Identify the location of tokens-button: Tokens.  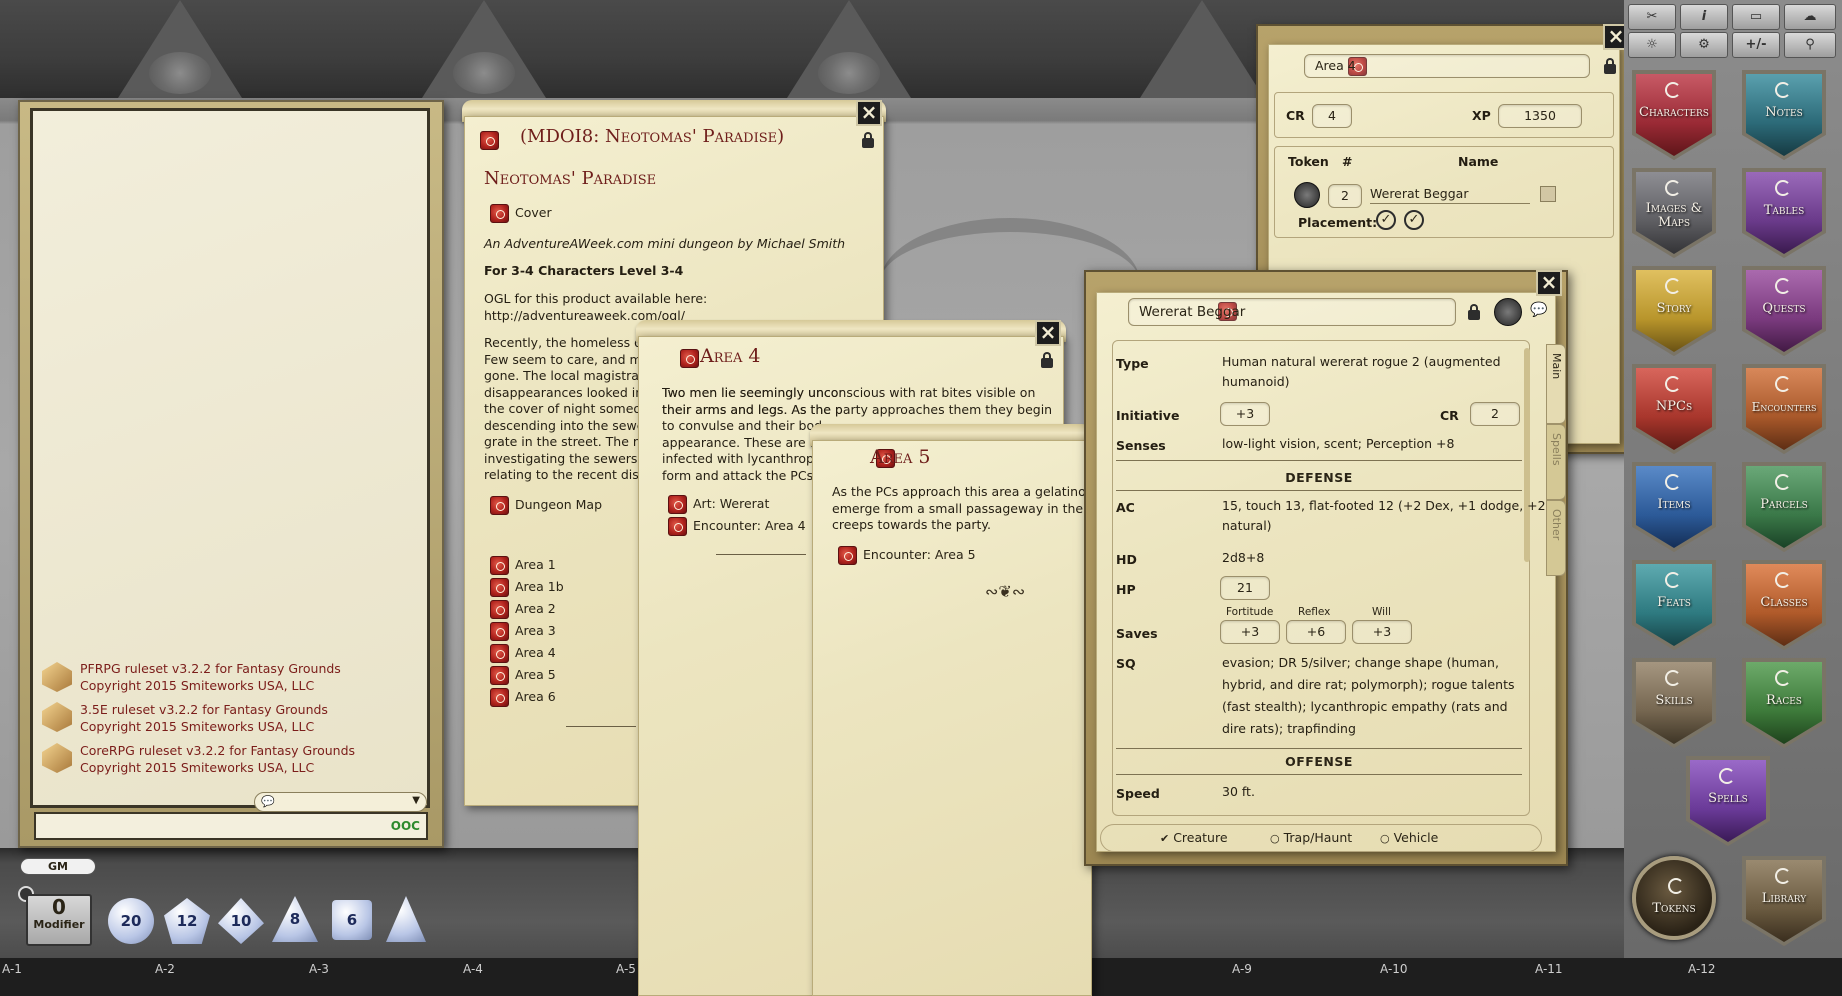
(1674, 898).